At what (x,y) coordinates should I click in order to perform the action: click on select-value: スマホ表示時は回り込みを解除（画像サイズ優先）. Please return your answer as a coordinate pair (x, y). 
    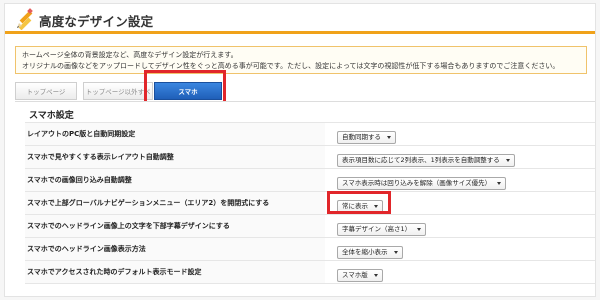
    Looking at the image, I should click on (417, 183).